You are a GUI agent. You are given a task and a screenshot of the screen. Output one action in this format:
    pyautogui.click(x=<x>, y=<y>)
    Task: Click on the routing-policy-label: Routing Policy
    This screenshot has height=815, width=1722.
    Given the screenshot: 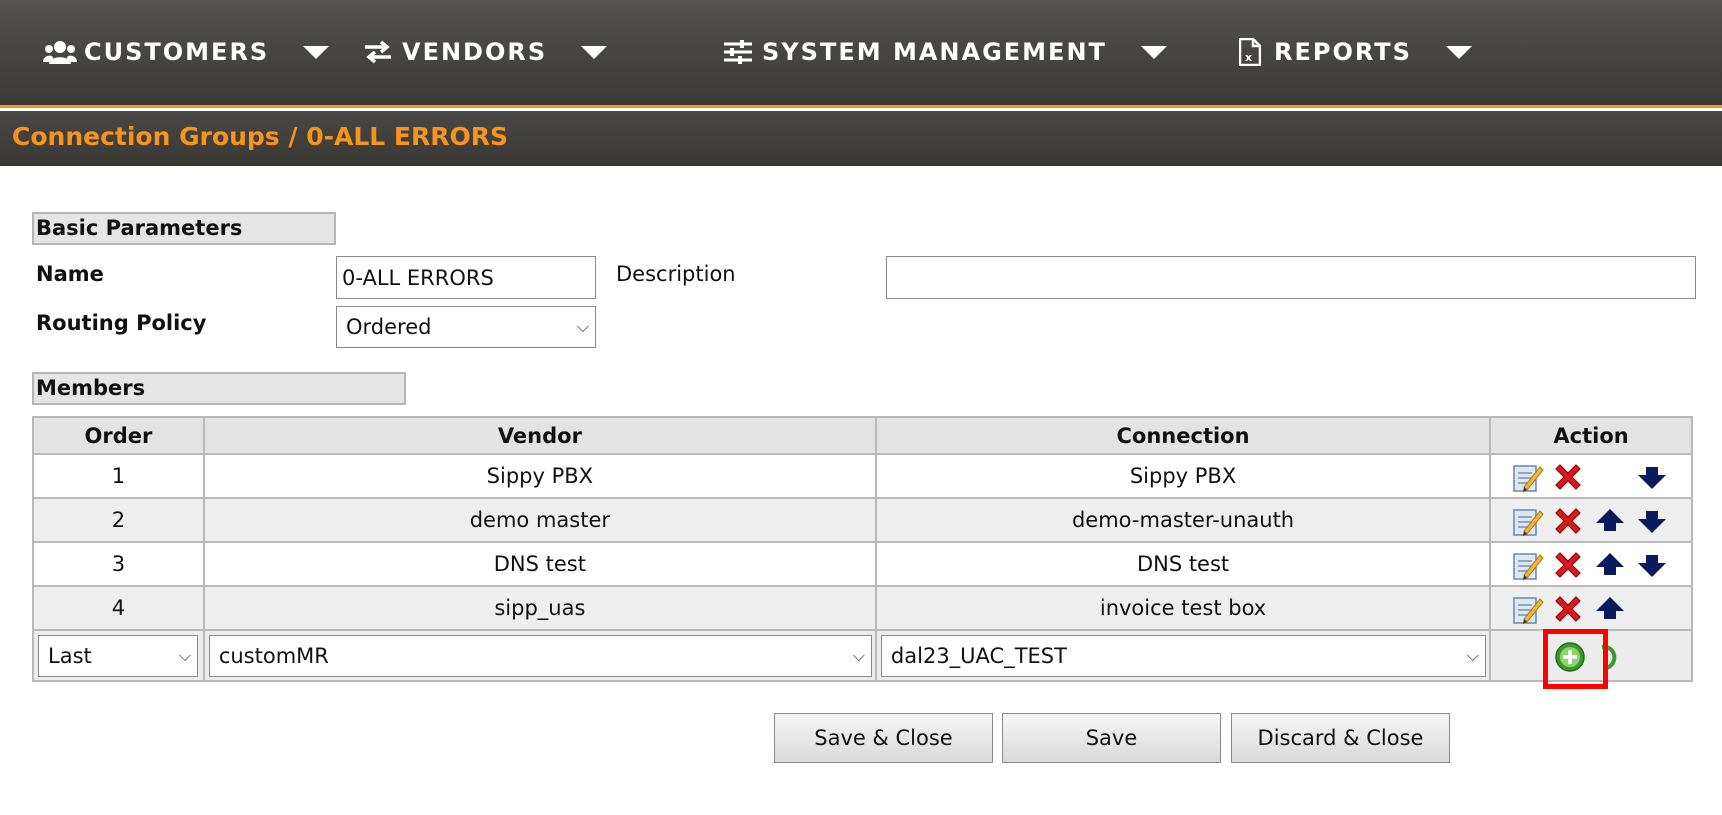 What is the action you would take?
    pyautogui.click(x=121, y=323)
    